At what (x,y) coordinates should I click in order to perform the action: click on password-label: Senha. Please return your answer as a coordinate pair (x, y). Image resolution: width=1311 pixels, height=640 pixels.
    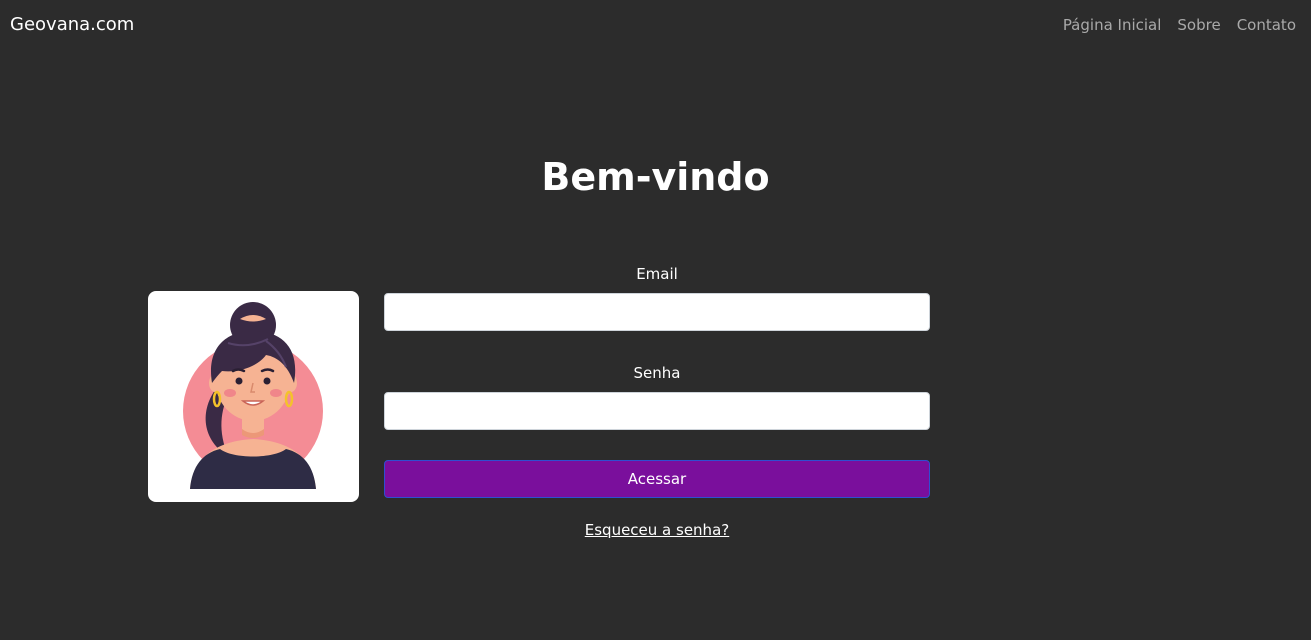
    Looking at the image, I should click on (657, 373).